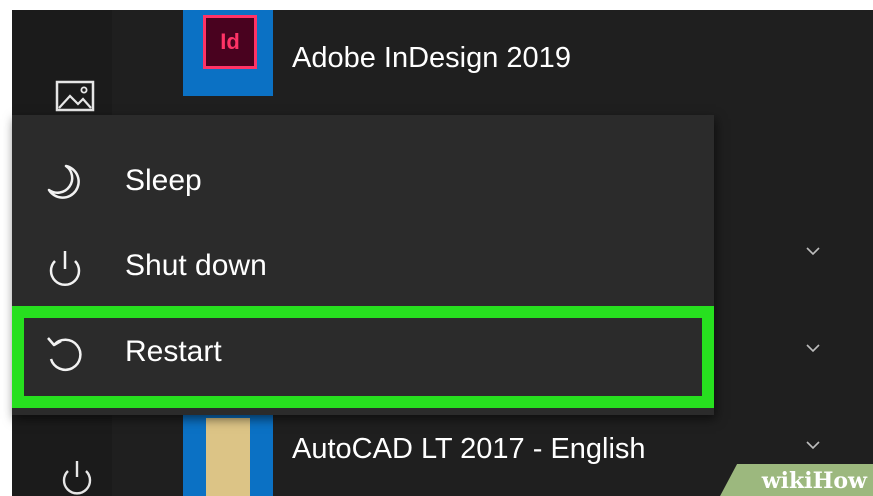 The width and height of the screenshot is (873, 496). What do you see at coordinates (163, 180) in the screenshot?
I see `menu-item-label: Sleep` at bounding box center [163, 180].